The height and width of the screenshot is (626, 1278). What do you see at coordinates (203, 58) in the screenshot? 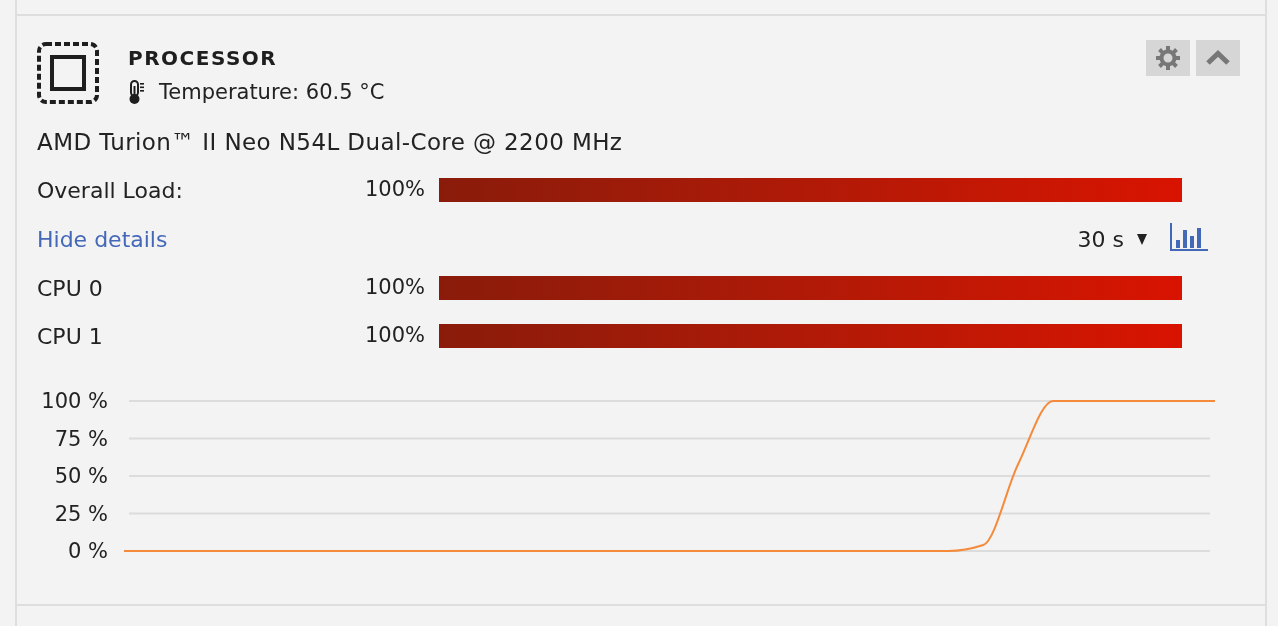
I see `panel-title: PROCESSOR` at bounding box center [203, 58].